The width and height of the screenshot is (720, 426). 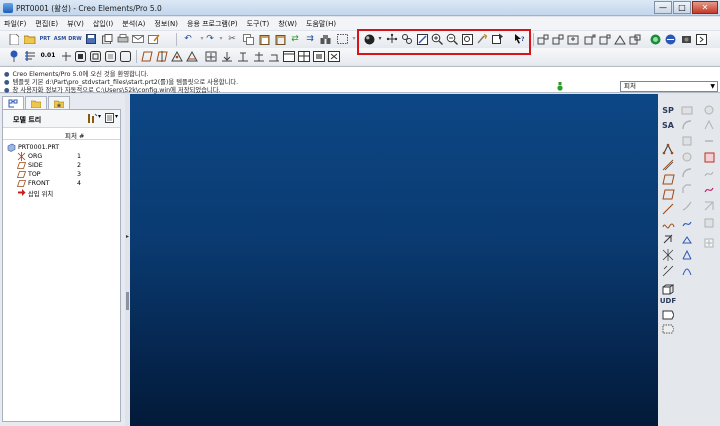 I want to click on tree-show-icon, so click(x=110, y=119).